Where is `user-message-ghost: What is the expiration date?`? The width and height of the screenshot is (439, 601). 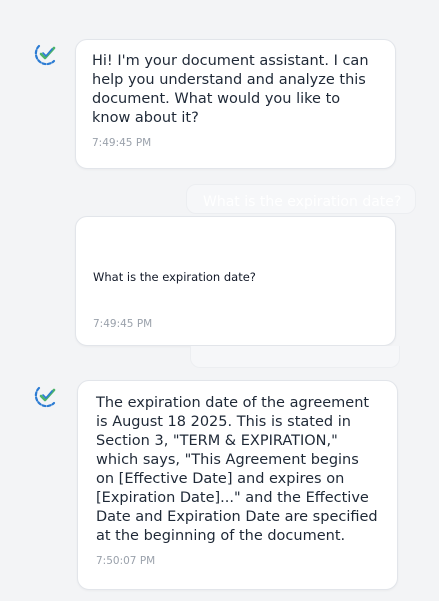
user-message-ghost: What is the expiration date? is located at coordinates (301, 199).